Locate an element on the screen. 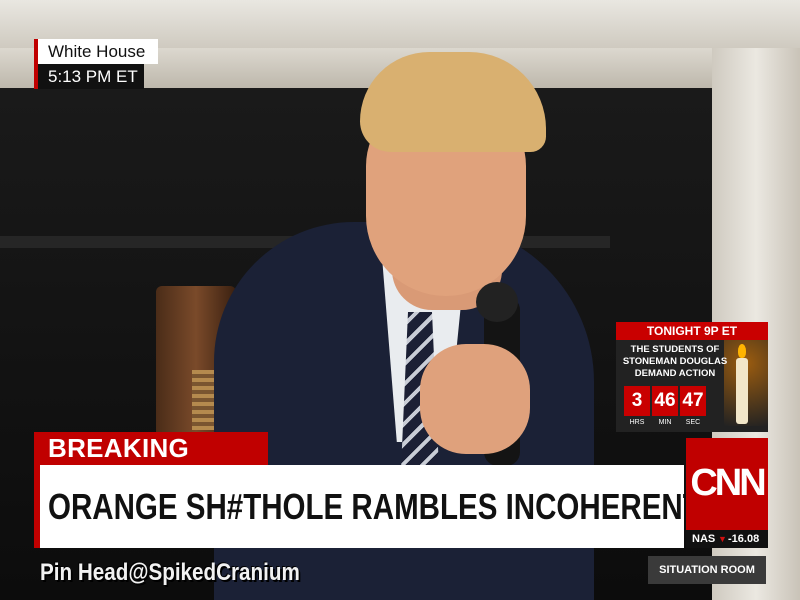 Image resolution: width=800 pixels, height=600 pixels. stock-ticker: NAS ▼ -16.08 is located at coordinates (727, 539).